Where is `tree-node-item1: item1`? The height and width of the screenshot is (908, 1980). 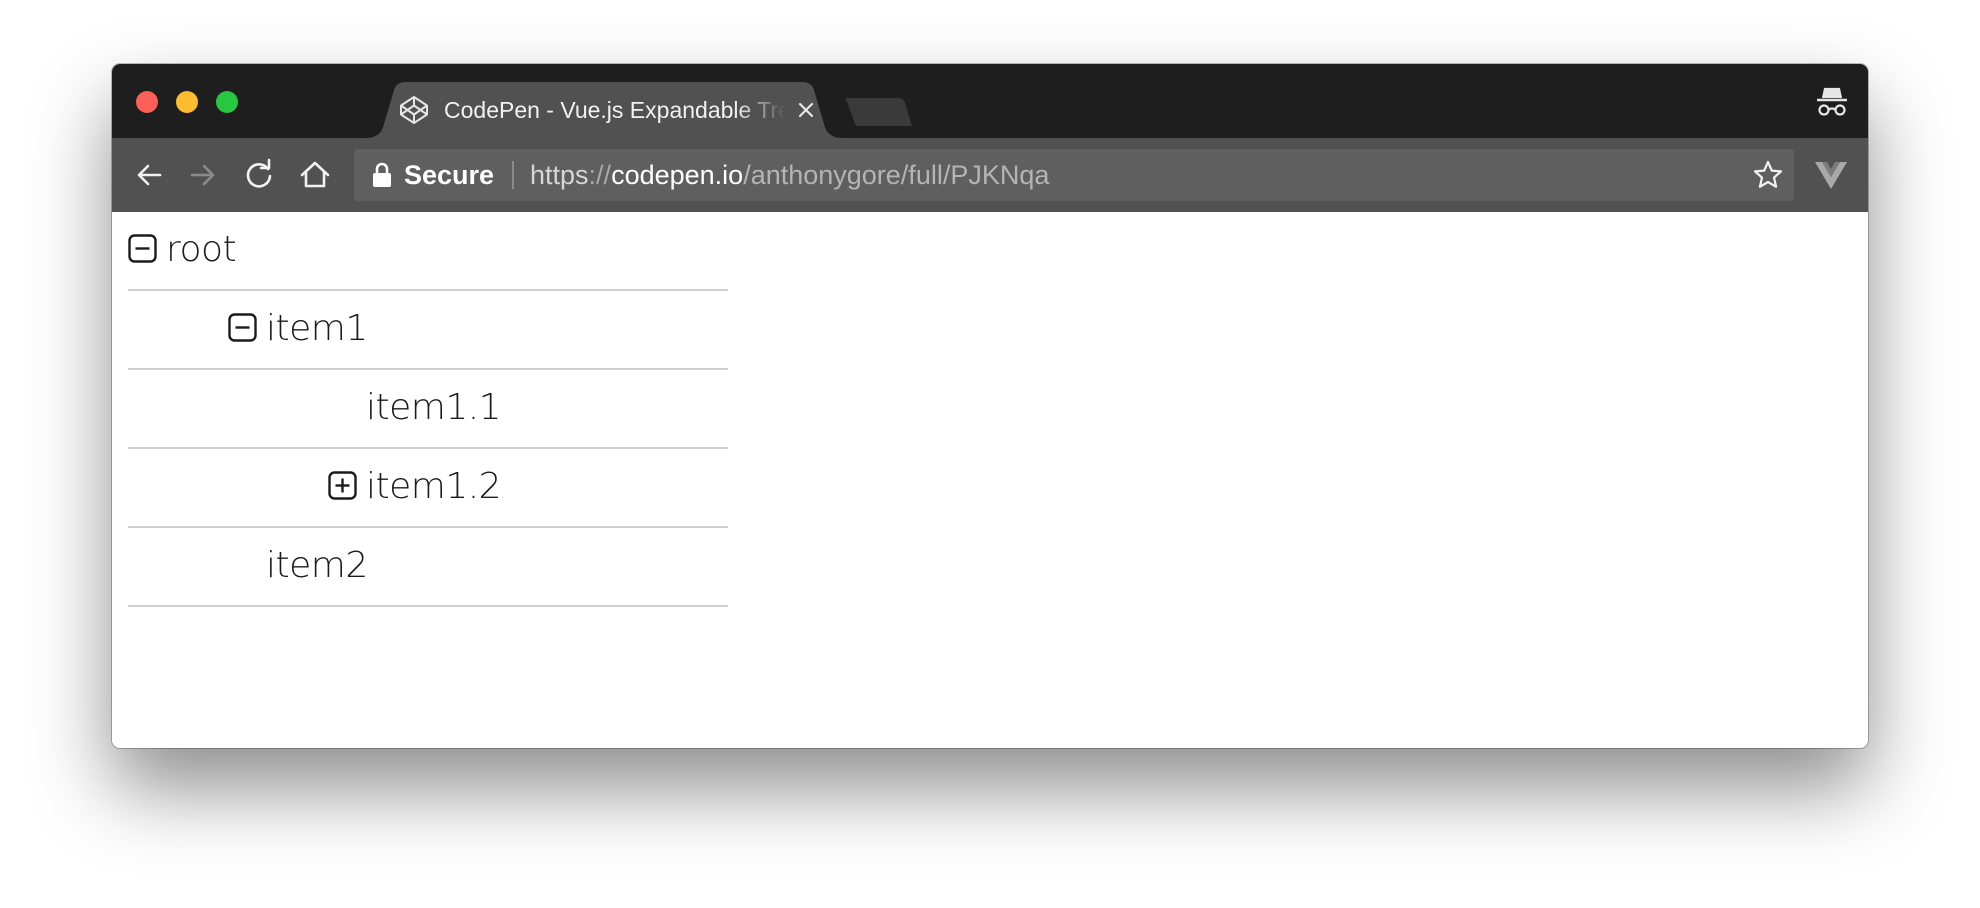 tree-node-item1: item1 is located at coordinates (428, 330).